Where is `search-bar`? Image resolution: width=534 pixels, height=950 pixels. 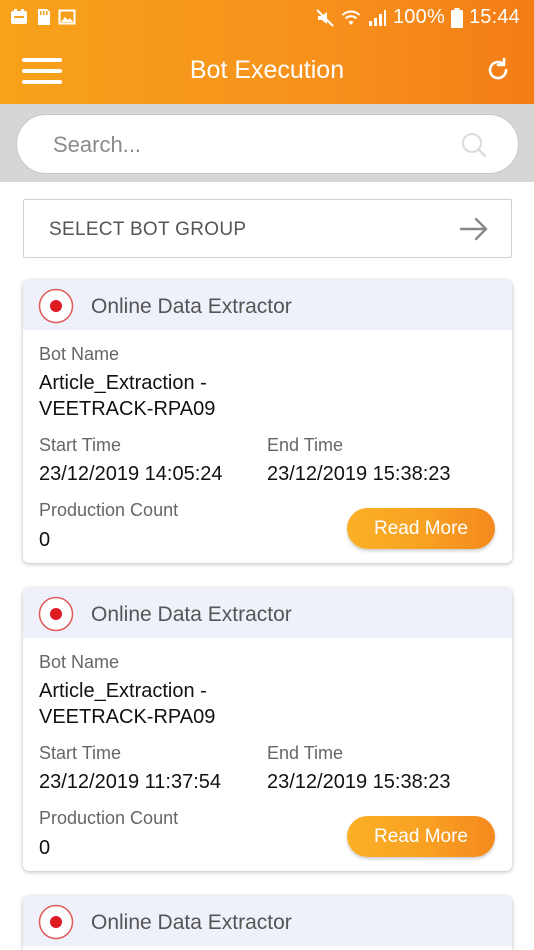
search-bar is located at coordinates (267, 143).